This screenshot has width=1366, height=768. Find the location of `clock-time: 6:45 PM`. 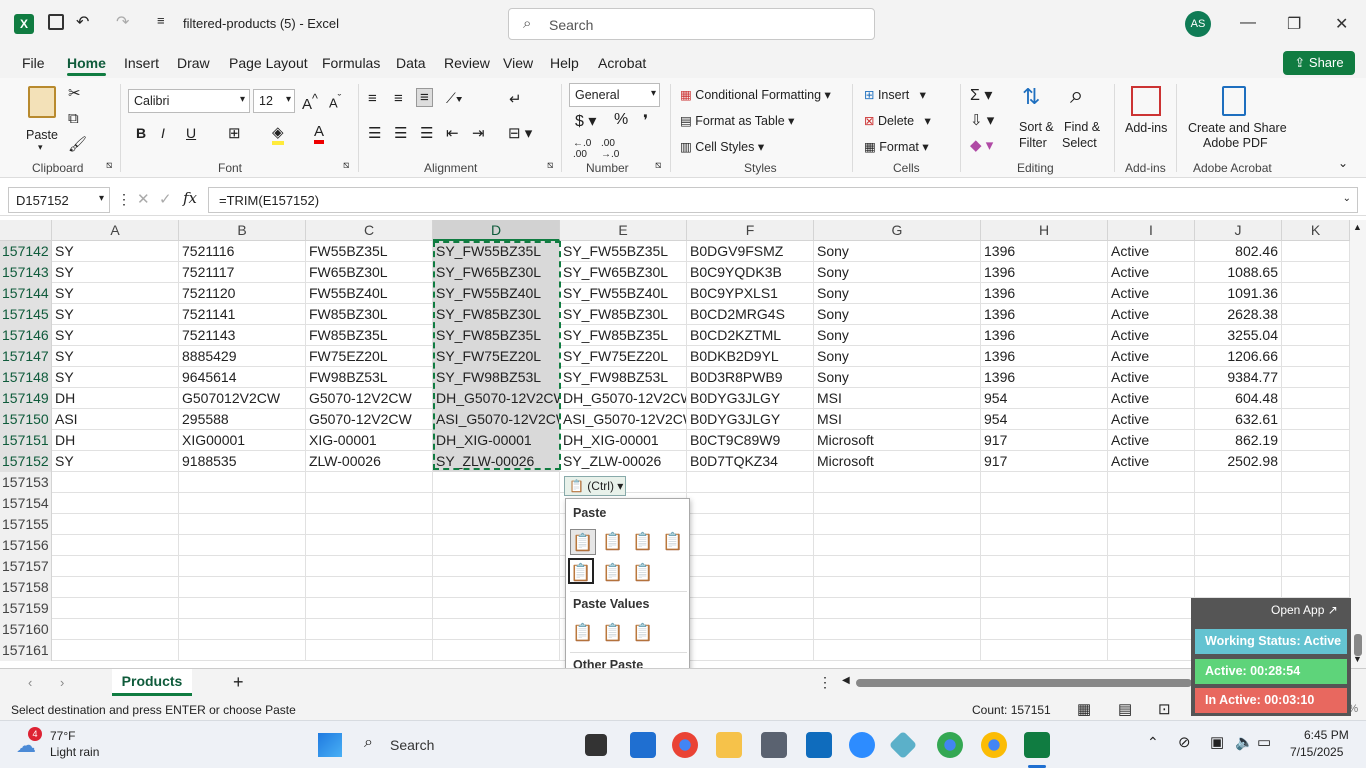

clock-time: 6:45 PM is located at coordinates (1326, 735).